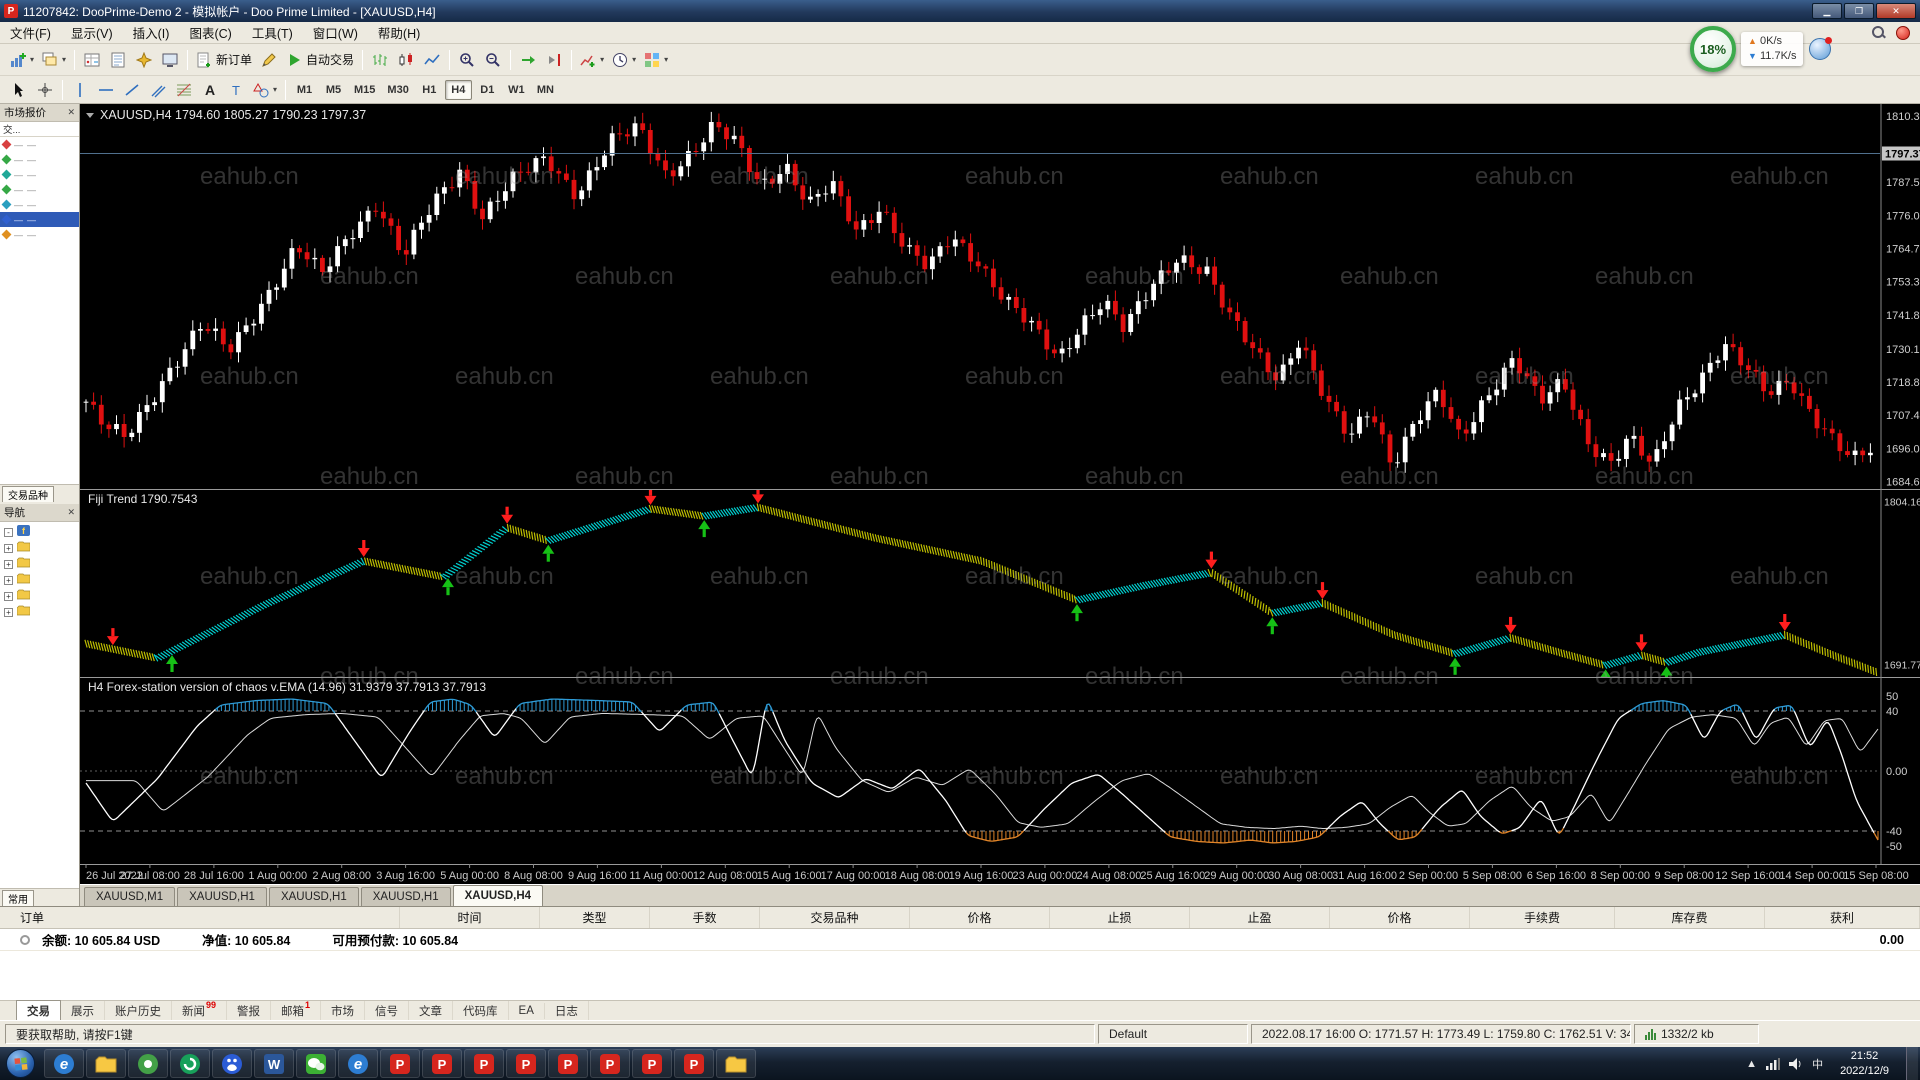  What do you see at coordinates (224, 60) in the screenshot?
I see `new-order-button: 新订单` at bounding box center [224, 60].